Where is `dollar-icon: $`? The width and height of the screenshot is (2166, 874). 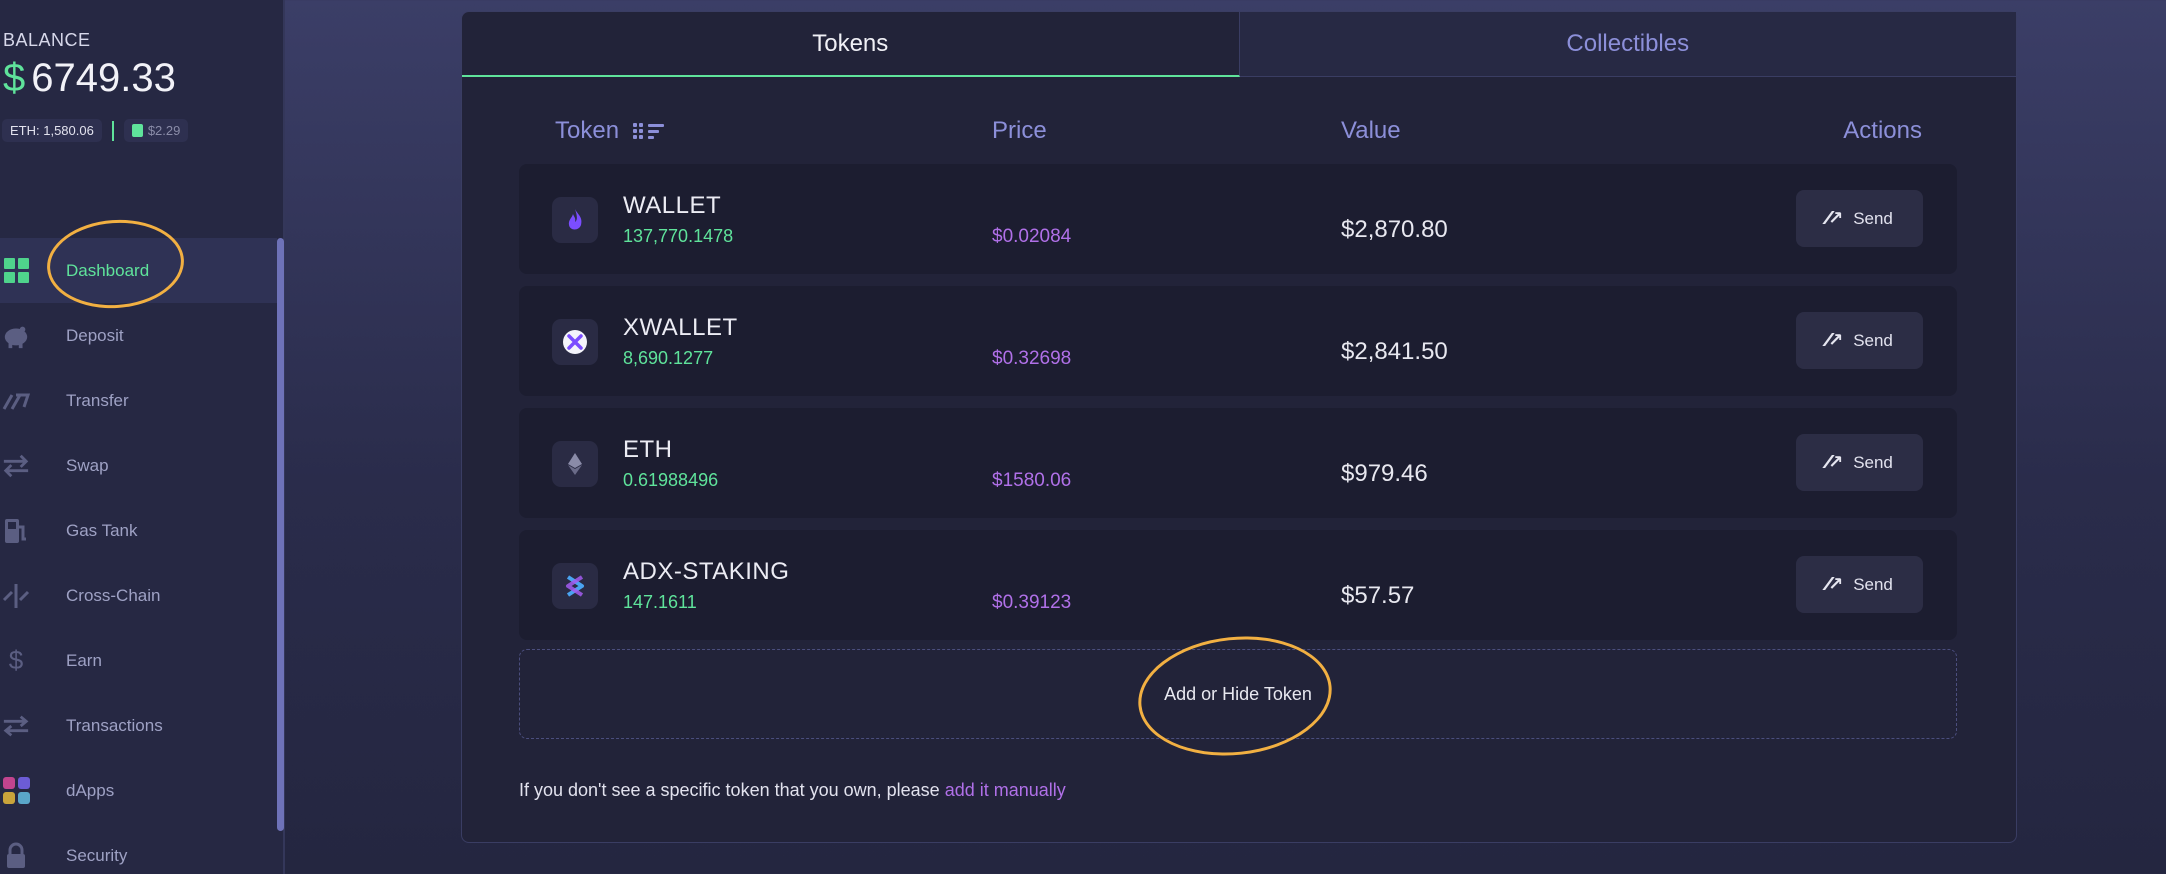
dollar-icon: $ is located at coordinates (16, 660).